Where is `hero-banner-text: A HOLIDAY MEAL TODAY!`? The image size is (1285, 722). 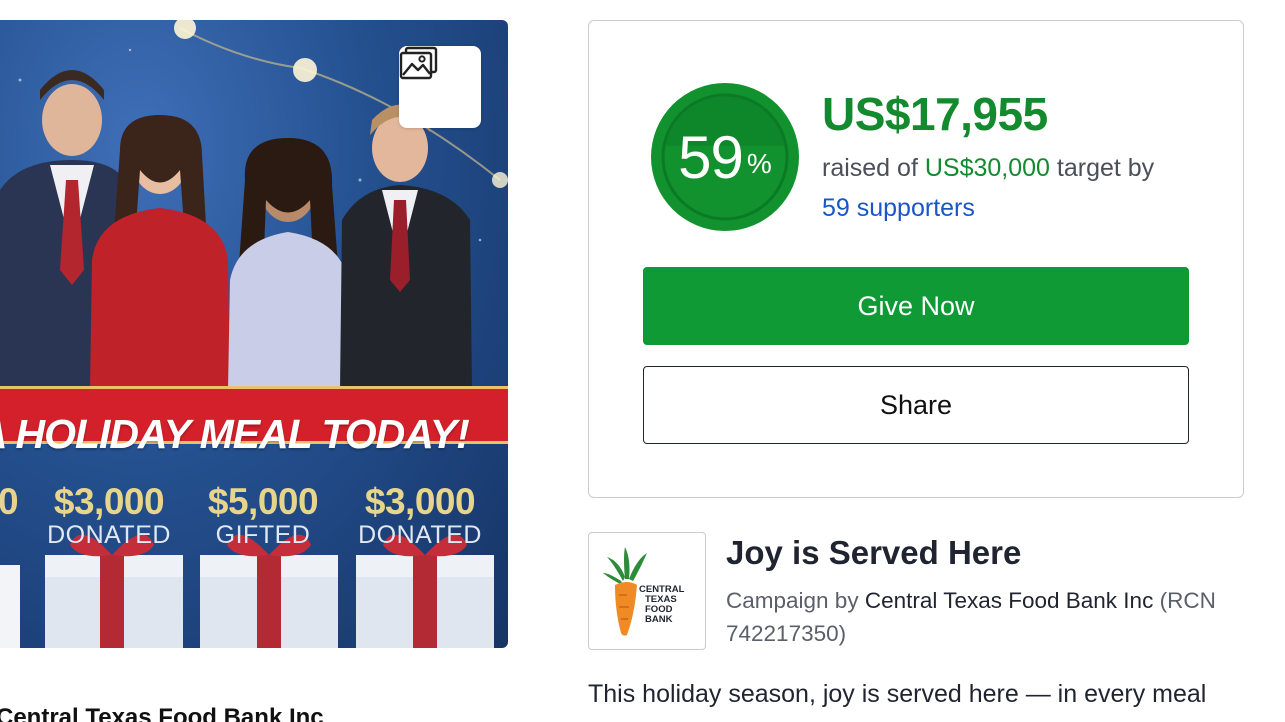 hero-banner-text: A HOLIDAY MEAL TODAY! is located at coordinates (235, 433).